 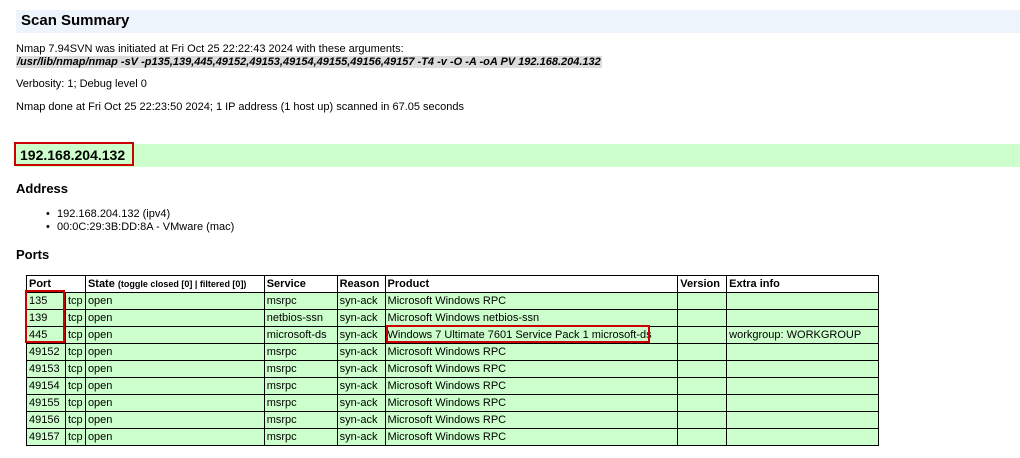 I want to click on state-toggle-link: (toggle closed [0] | filtered [0]), so click(x=182, y=284).